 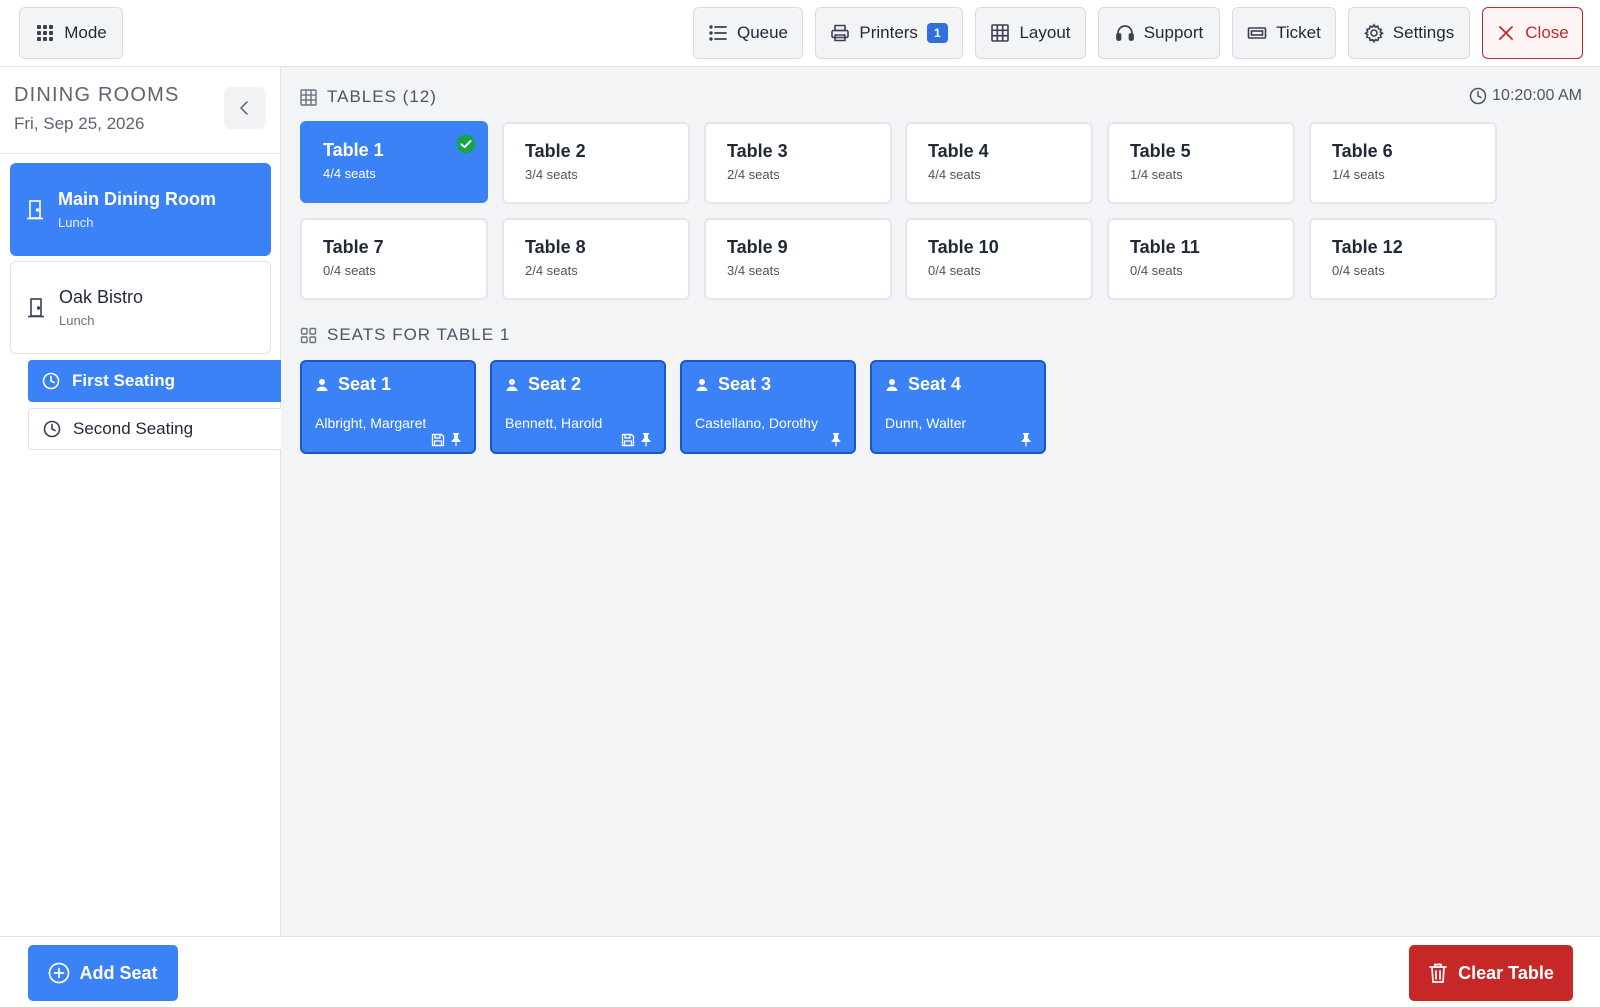 I want to click on check-circle-icon, so click(x=466, y=144).